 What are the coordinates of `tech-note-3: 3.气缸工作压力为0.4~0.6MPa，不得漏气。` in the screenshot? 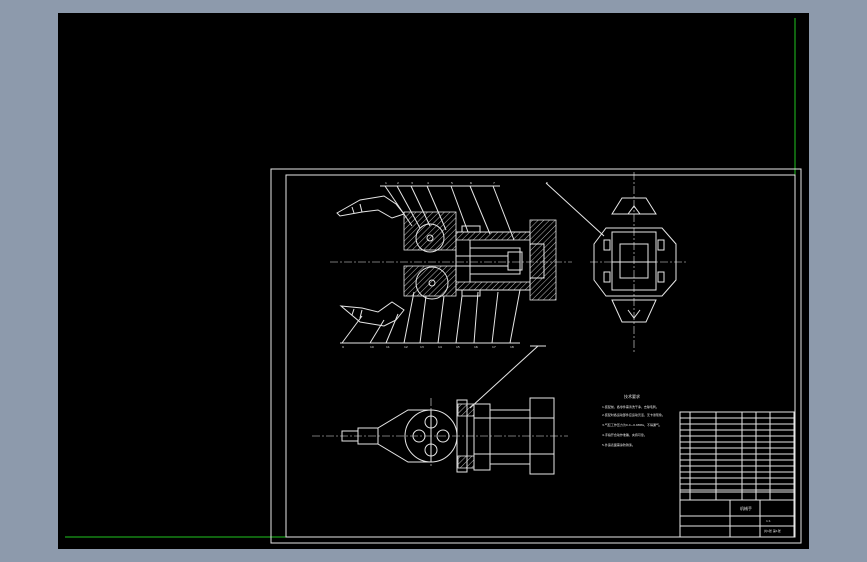 It's located at (632, 424).